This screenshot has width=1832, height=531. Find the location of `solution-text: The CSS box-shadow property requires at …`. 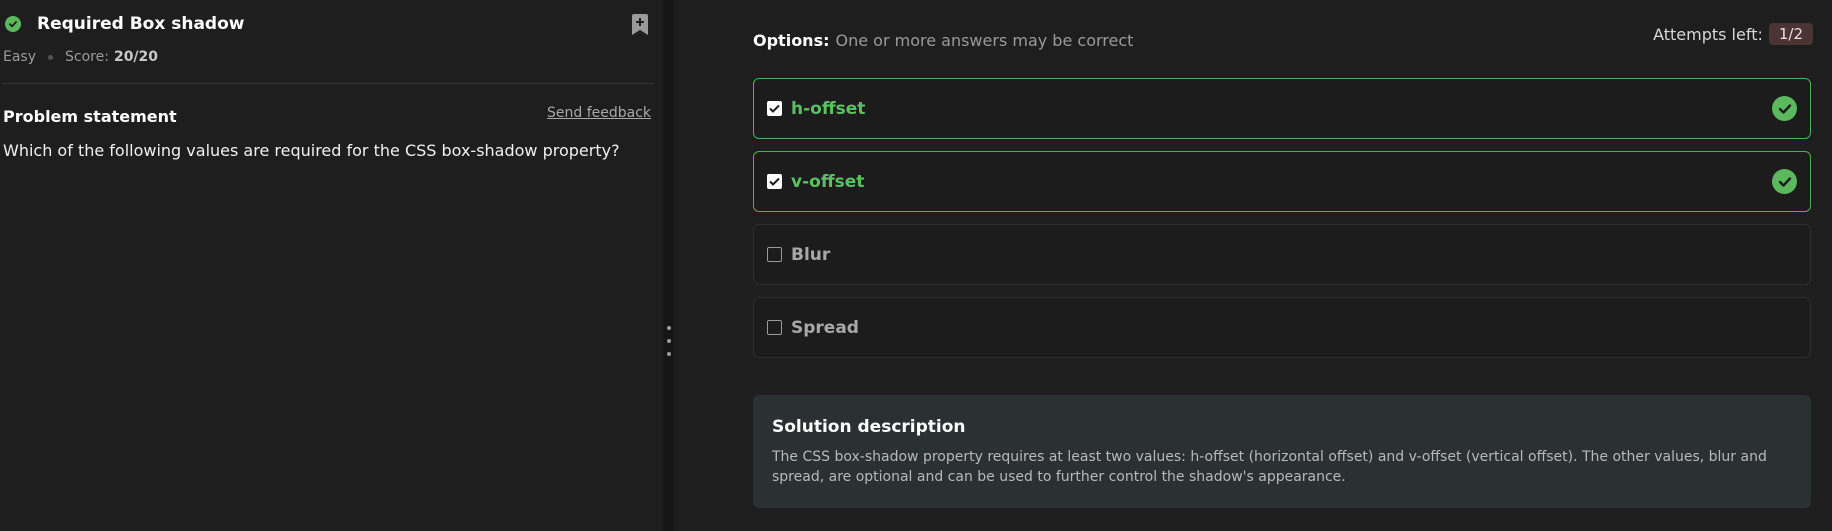

solution-text: The CSS box-shadow property requires at … is located at coordinates (1269, 467).